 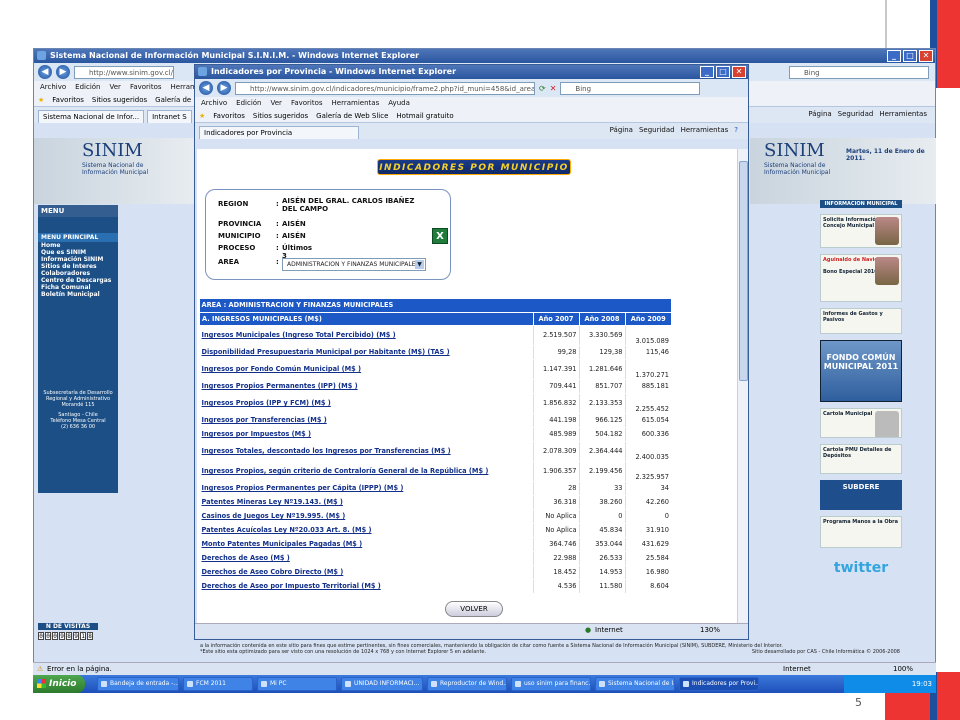 I want to click on taskbar-item: Mi PC, so click(x=297, y=684).